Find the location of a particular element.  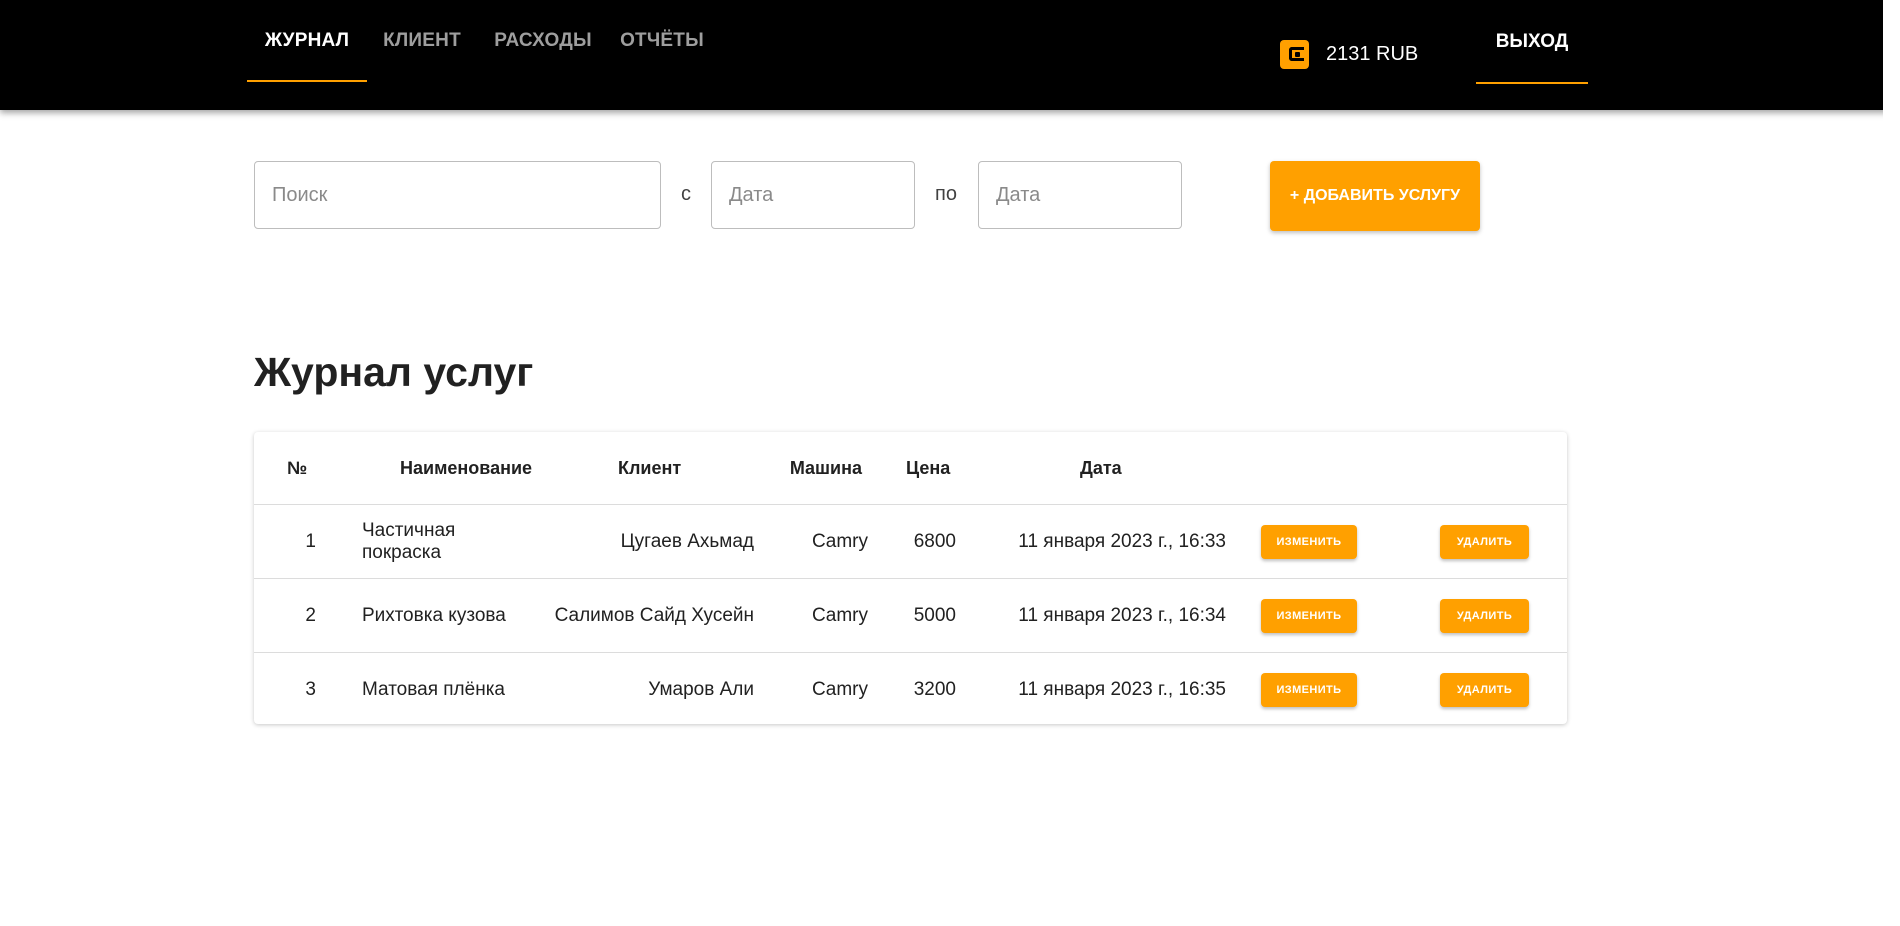

cell-service-name: Рихтовка кузова is located at coordinates (438, 615).